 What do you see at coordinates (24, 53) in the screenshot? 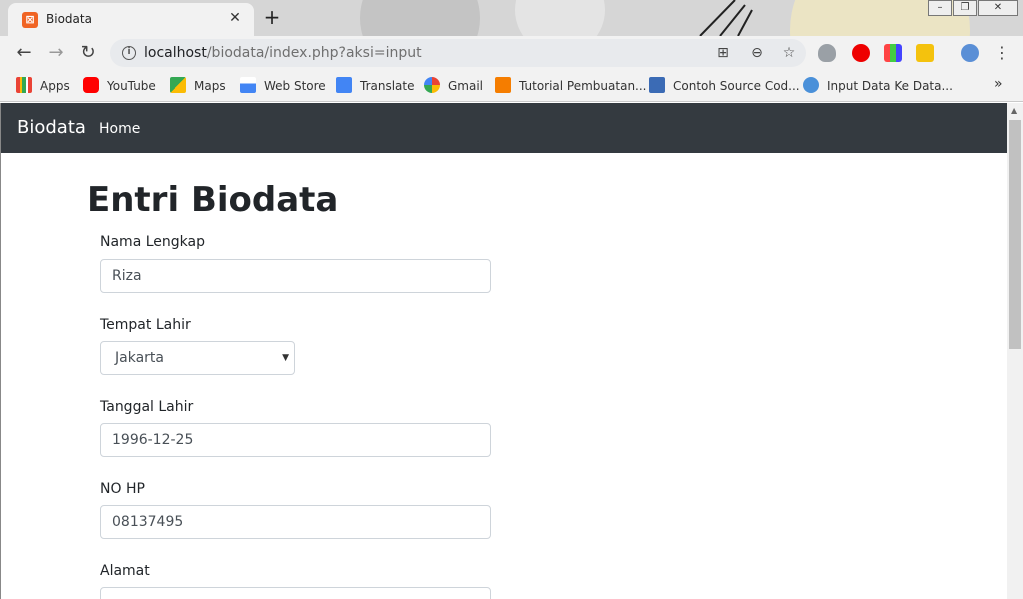
I see `back-icon: ←` at bounding box center [24, 53].